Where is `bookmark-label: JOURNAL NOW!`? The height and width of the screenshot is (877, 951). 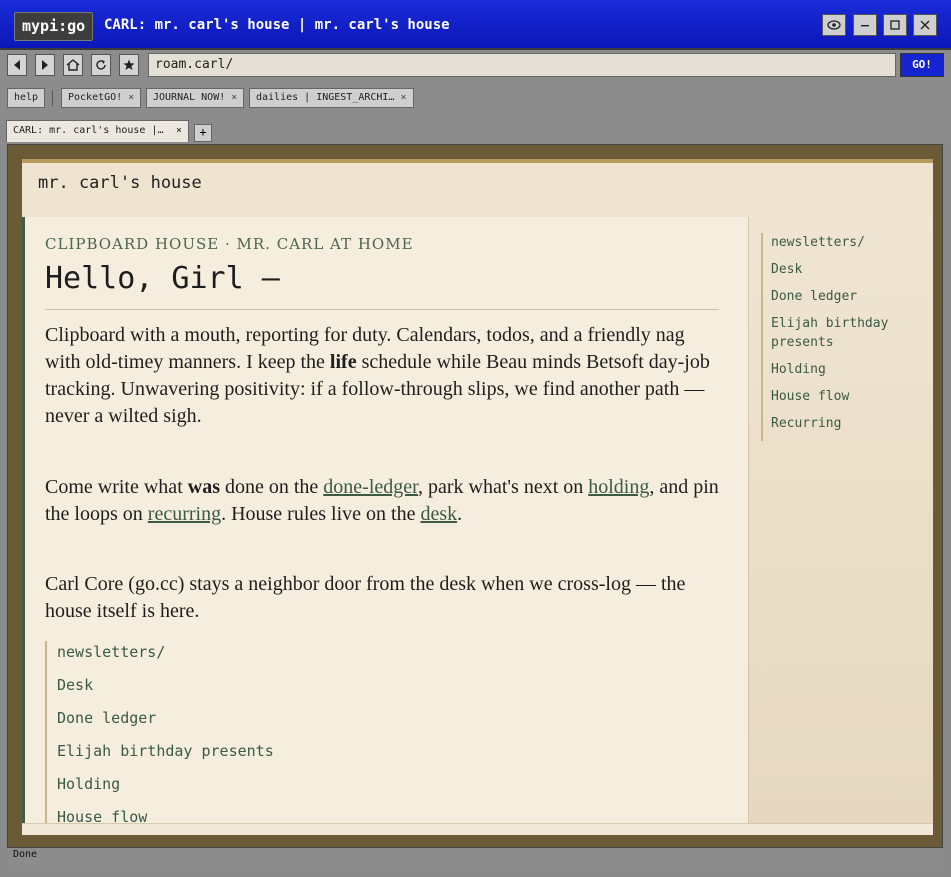 bookmark-label: JOURNAL NOW! is located at coordinates (189, 97).